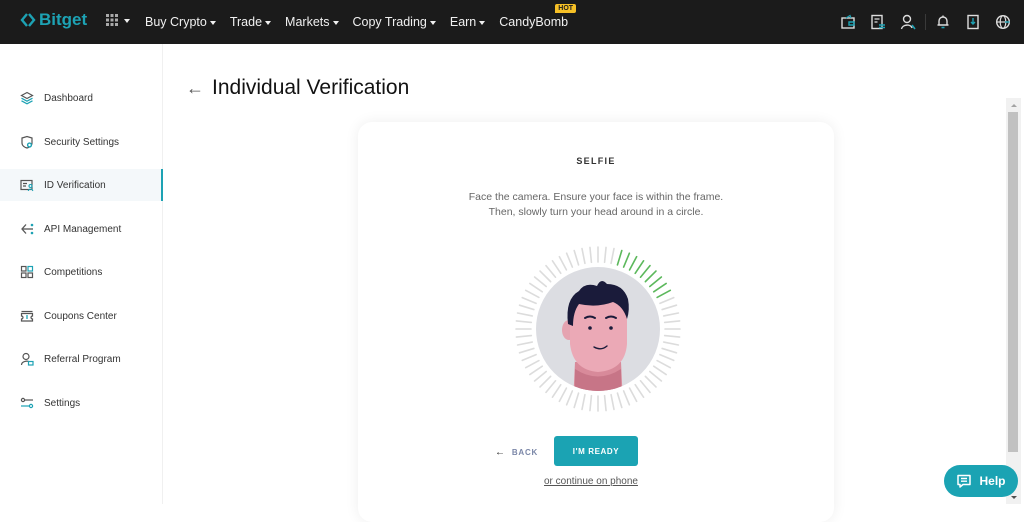 The image size is (1024, 522). What do you see at coordinates (307, 22) in the screenshot?
I see `nav-label: Markets` at bounding box center [307, 22].